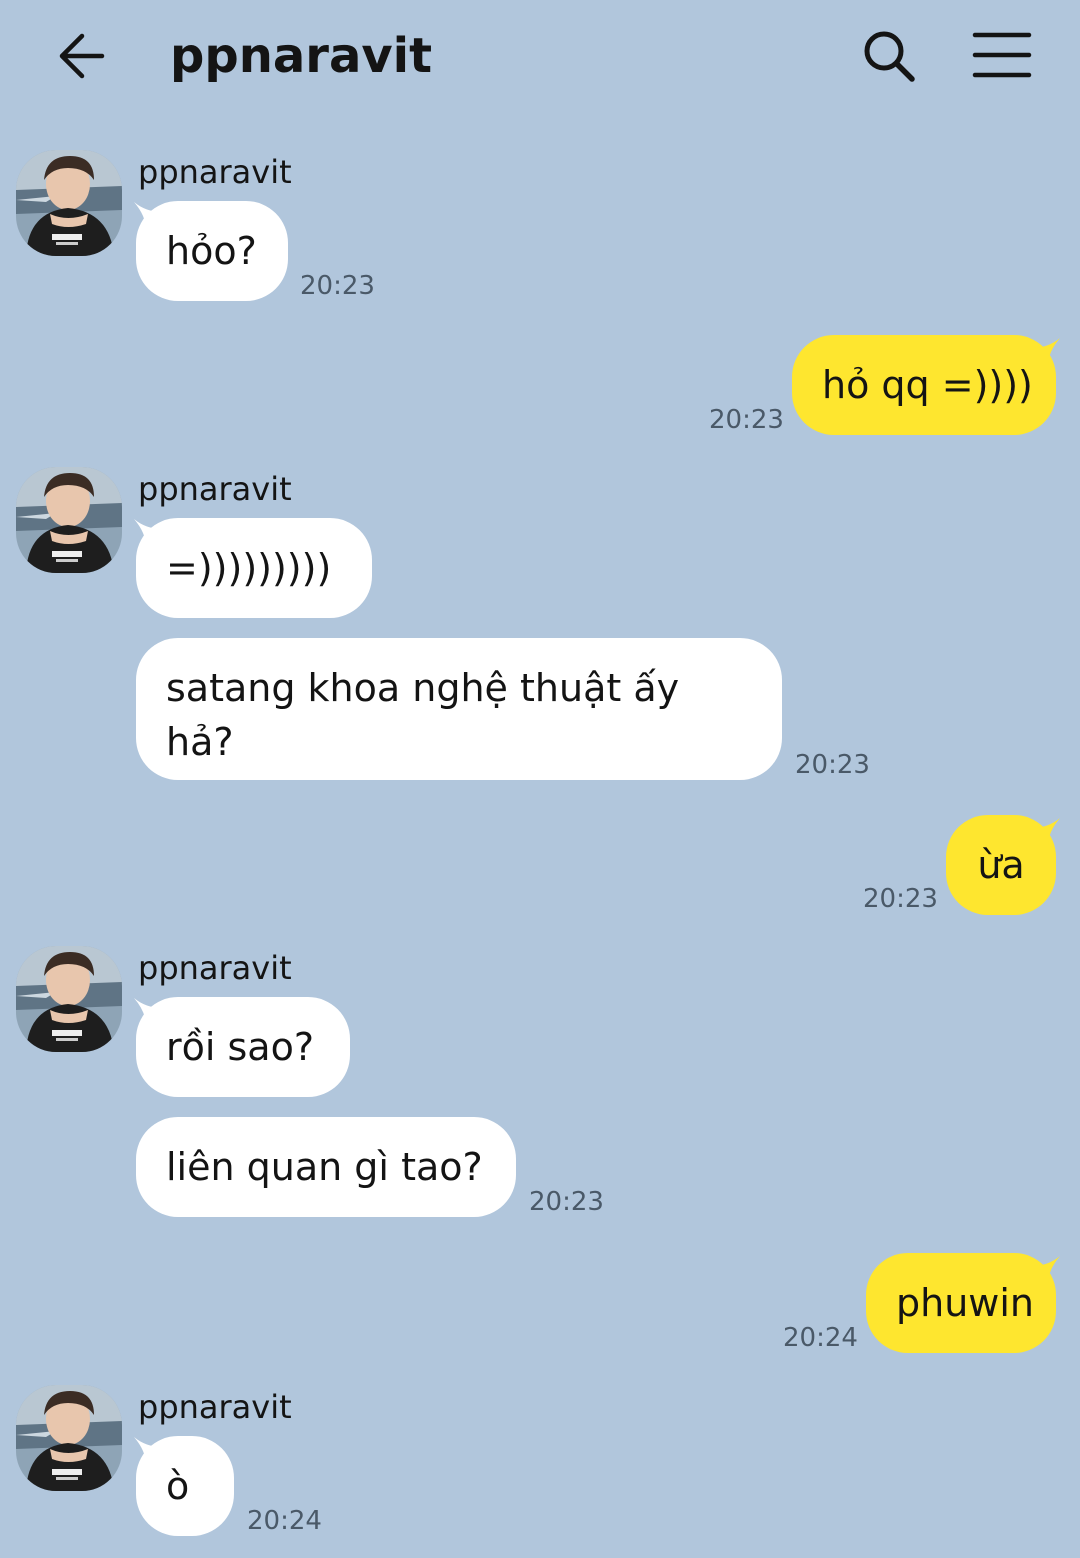  What do you see at coordinates (212, 251) in the screenshot?
I see `incoming-message-bubble: hỏo?` at bounding box center [212, 251].